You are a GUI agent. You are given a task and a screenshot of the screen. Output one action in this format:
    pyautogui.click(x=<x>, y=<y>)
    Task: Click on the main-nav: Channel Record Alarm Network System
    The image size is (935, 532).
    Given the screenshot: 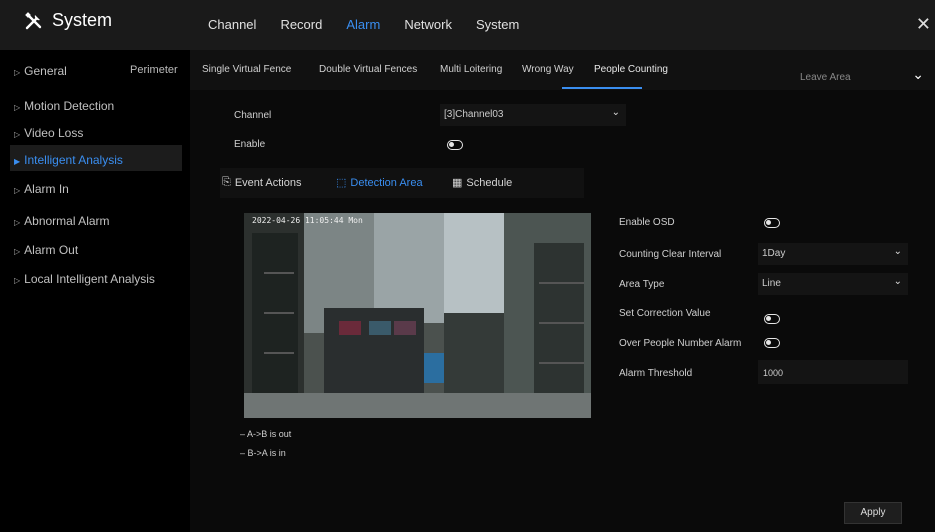 What is the action you would take?
    pyautogui.click(x=375, y=24)
    